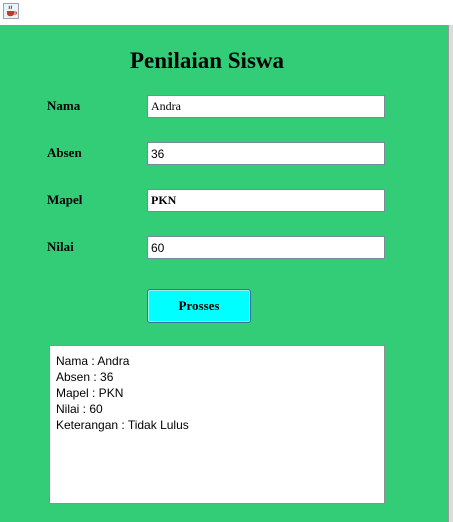  Describe the element at coordinates (90, 393) in the screenshot. I see `result-line-mapel: Mapel : PKN` at that location.